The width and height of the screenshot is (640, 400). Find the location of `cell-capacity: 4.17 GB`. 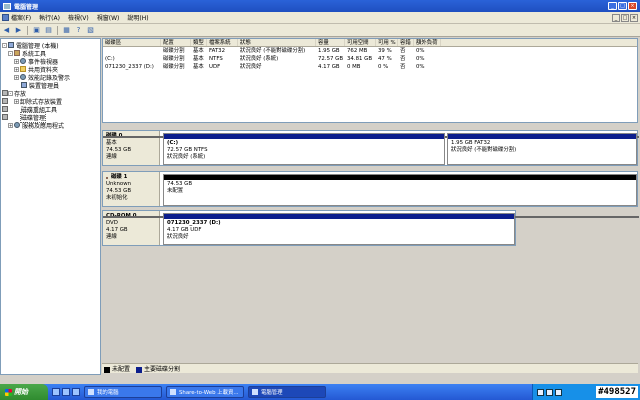

cell-capacity: 4.17 GB is located at coordinates (329, 67).